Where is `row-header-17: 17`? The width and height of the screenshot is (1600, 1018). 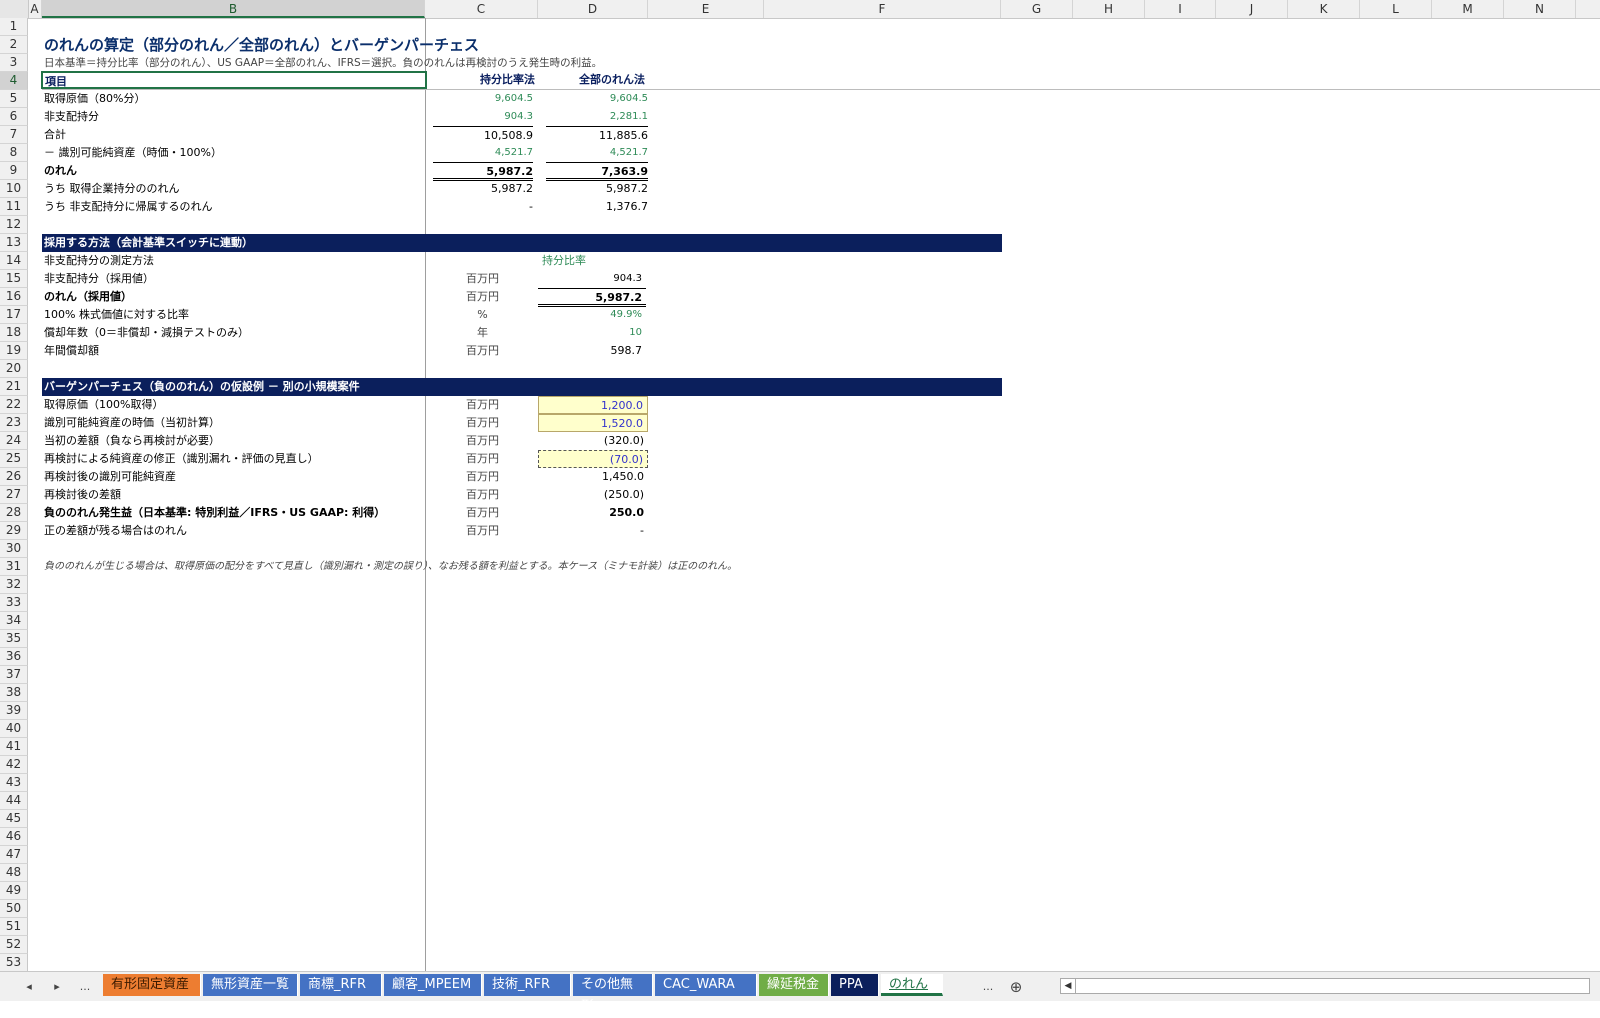
row-header-17: 17 is located at coordinates (14, 315).